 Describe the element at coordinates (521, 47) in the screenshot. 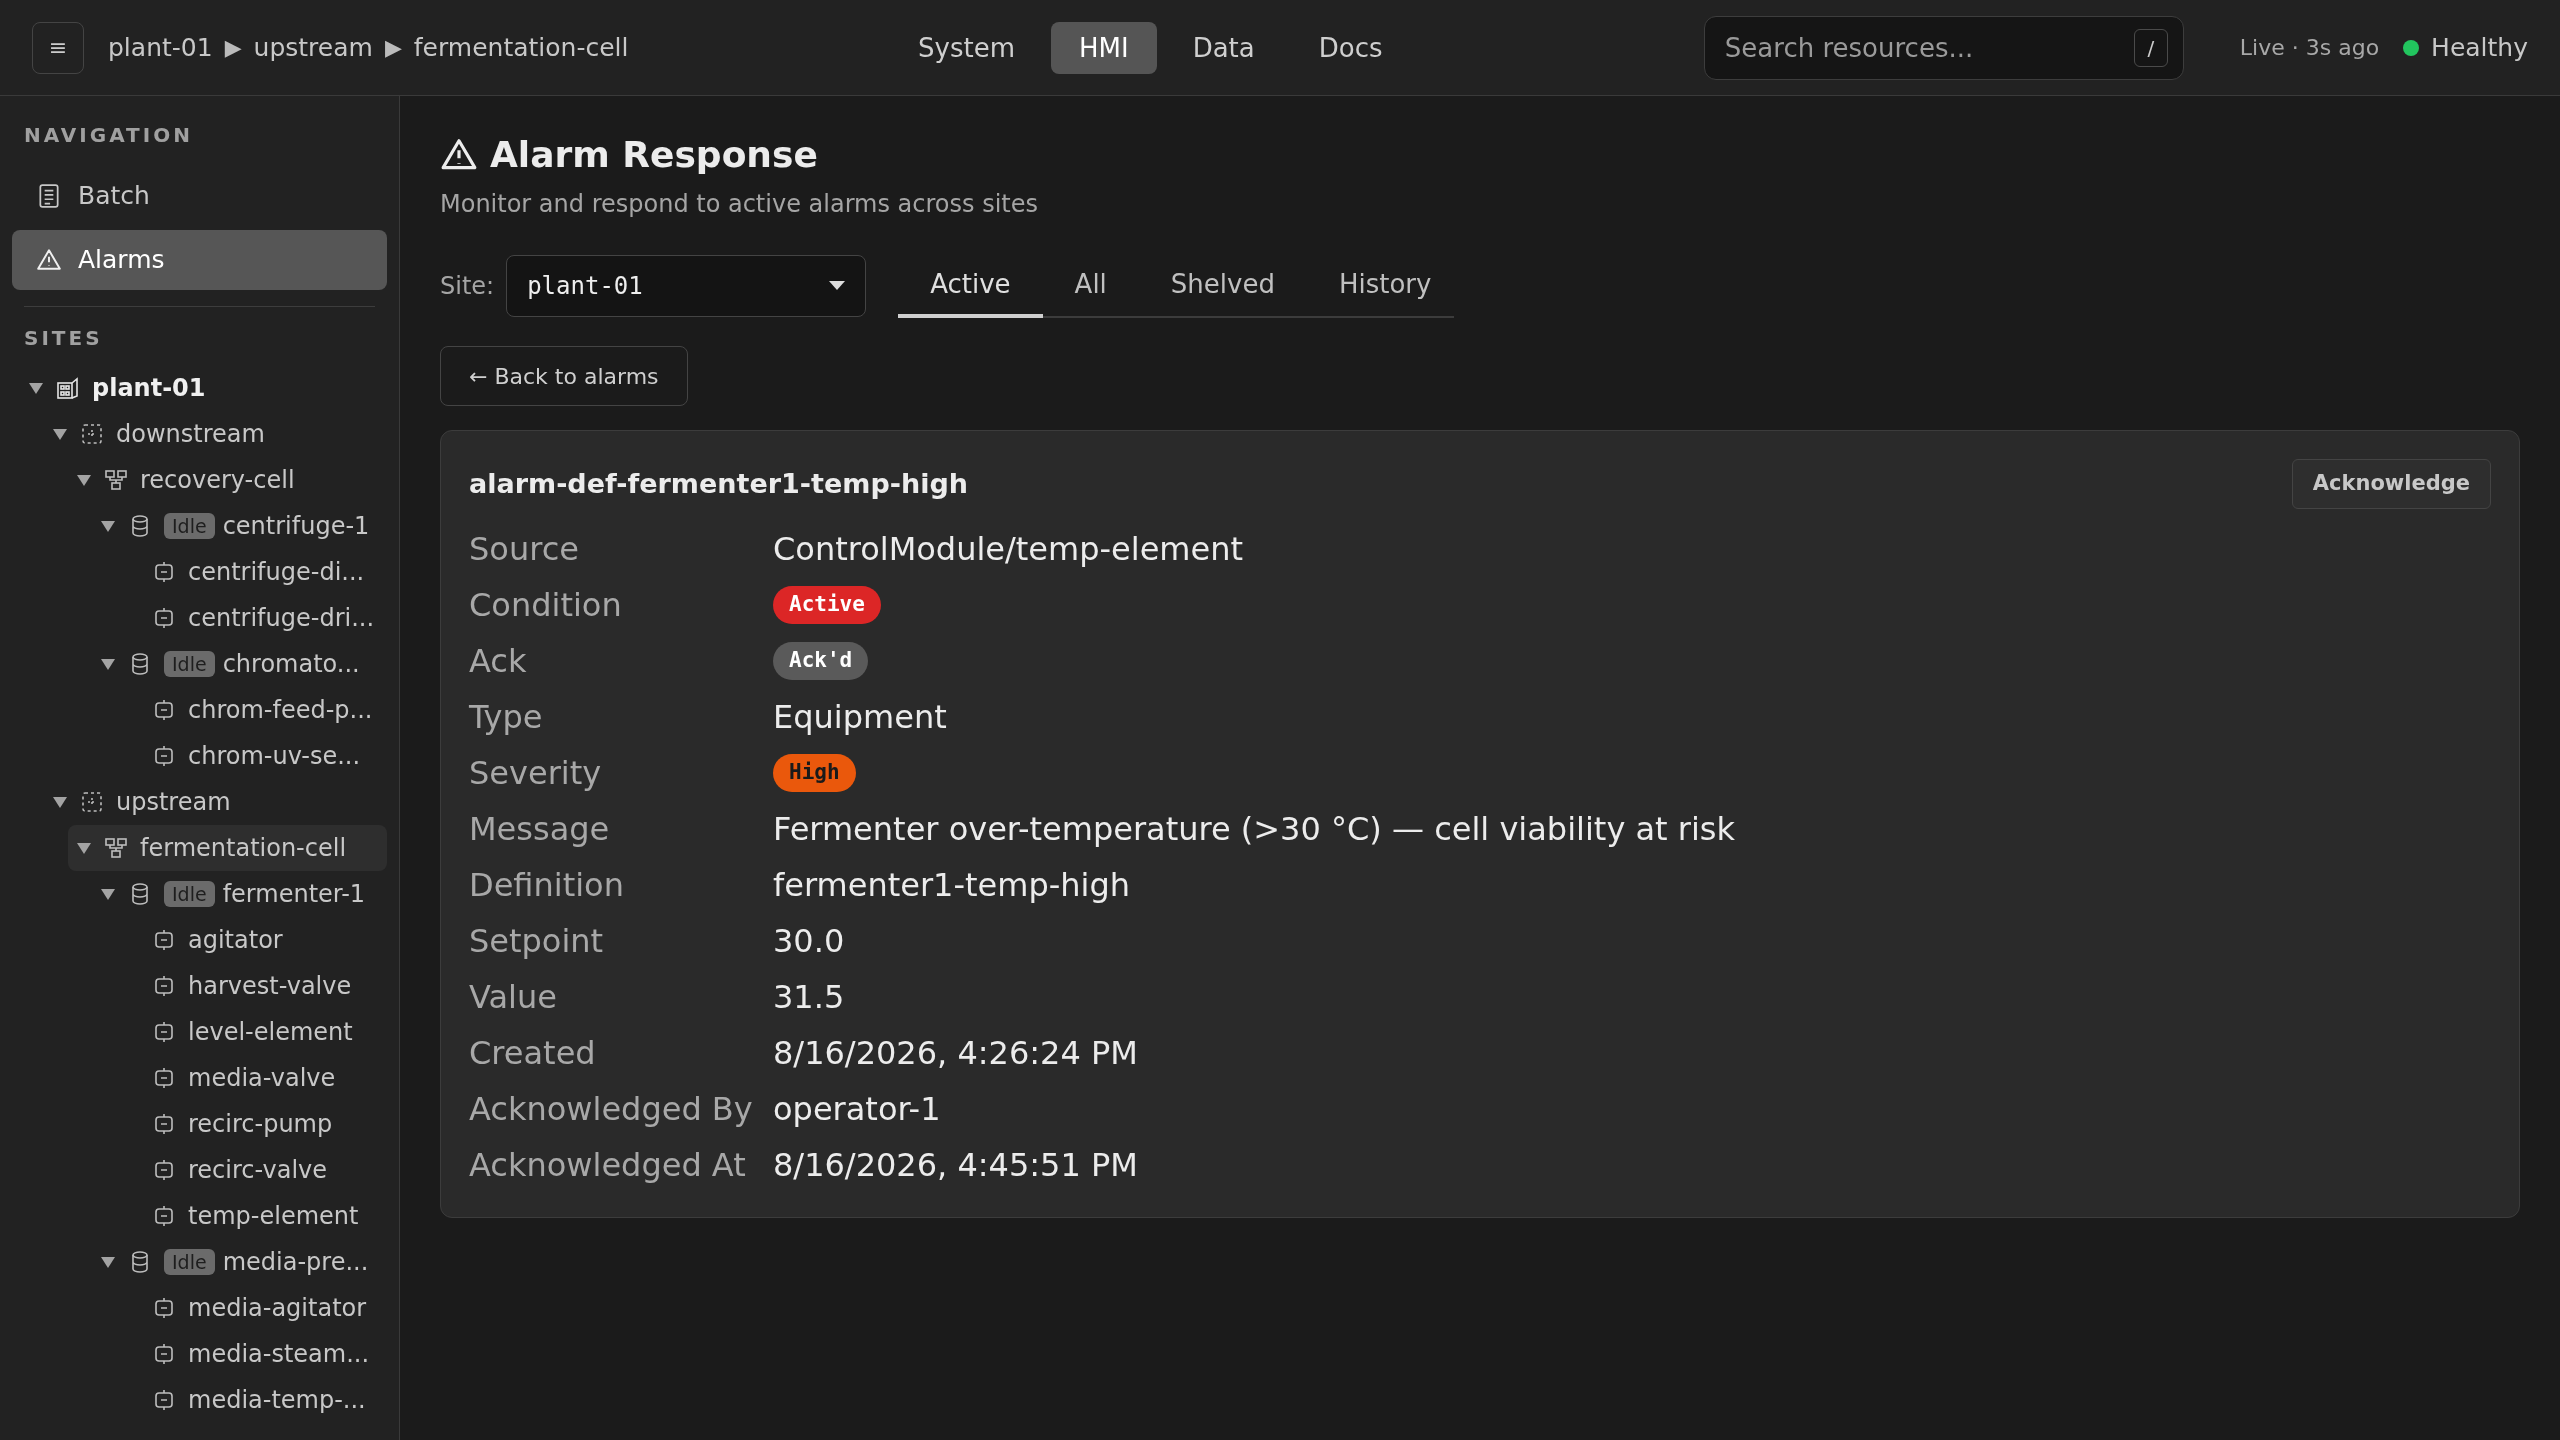

I see `breadcrumb-link: fermentation-cell` at that location.